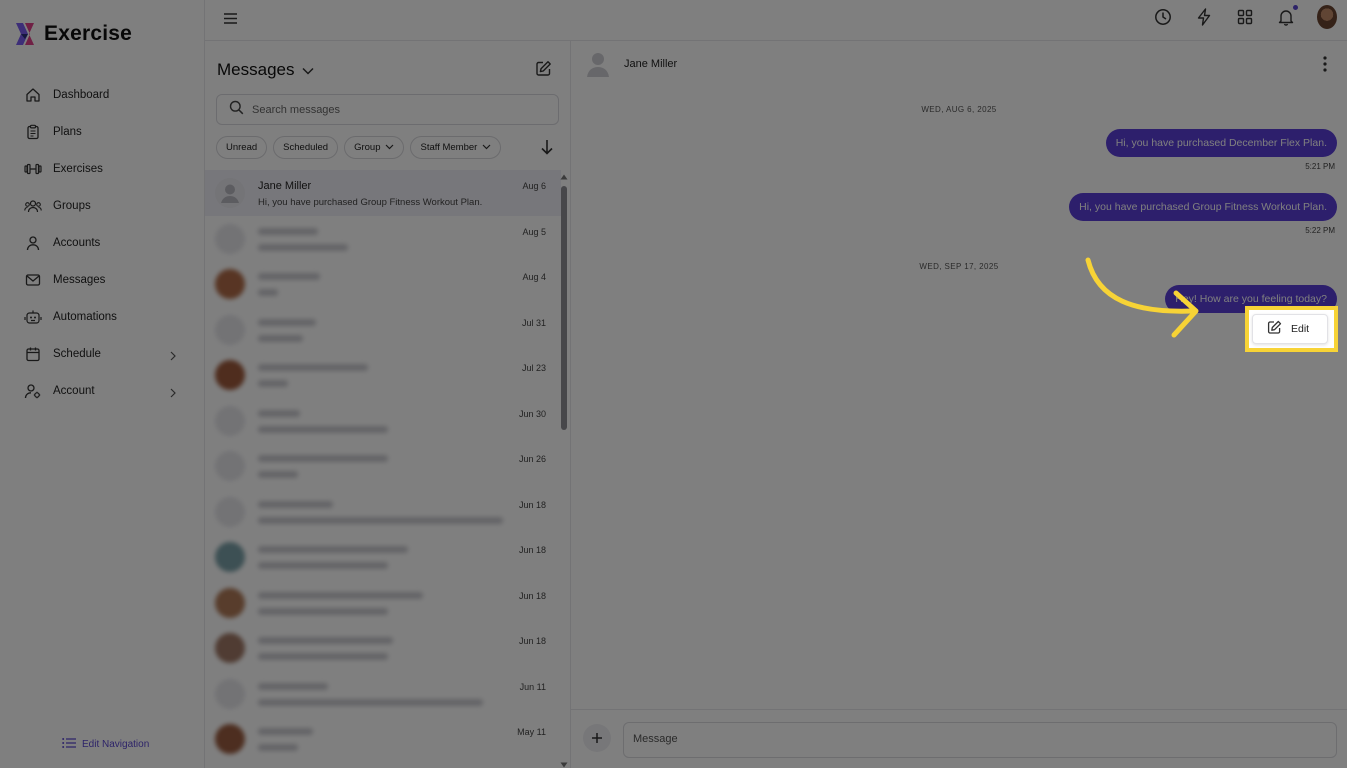 The image size is (1347, 768). Describe the element at coordinates (383, 239) in the screenshot. I see `conversation-row: Aug 5` at that location.